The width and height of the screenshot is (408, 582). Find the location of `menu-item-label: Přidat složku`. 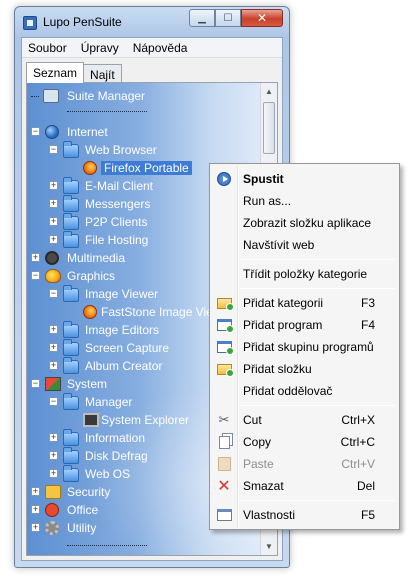

menu-item-label: Přidat složku is located at coordinates (277, 369).